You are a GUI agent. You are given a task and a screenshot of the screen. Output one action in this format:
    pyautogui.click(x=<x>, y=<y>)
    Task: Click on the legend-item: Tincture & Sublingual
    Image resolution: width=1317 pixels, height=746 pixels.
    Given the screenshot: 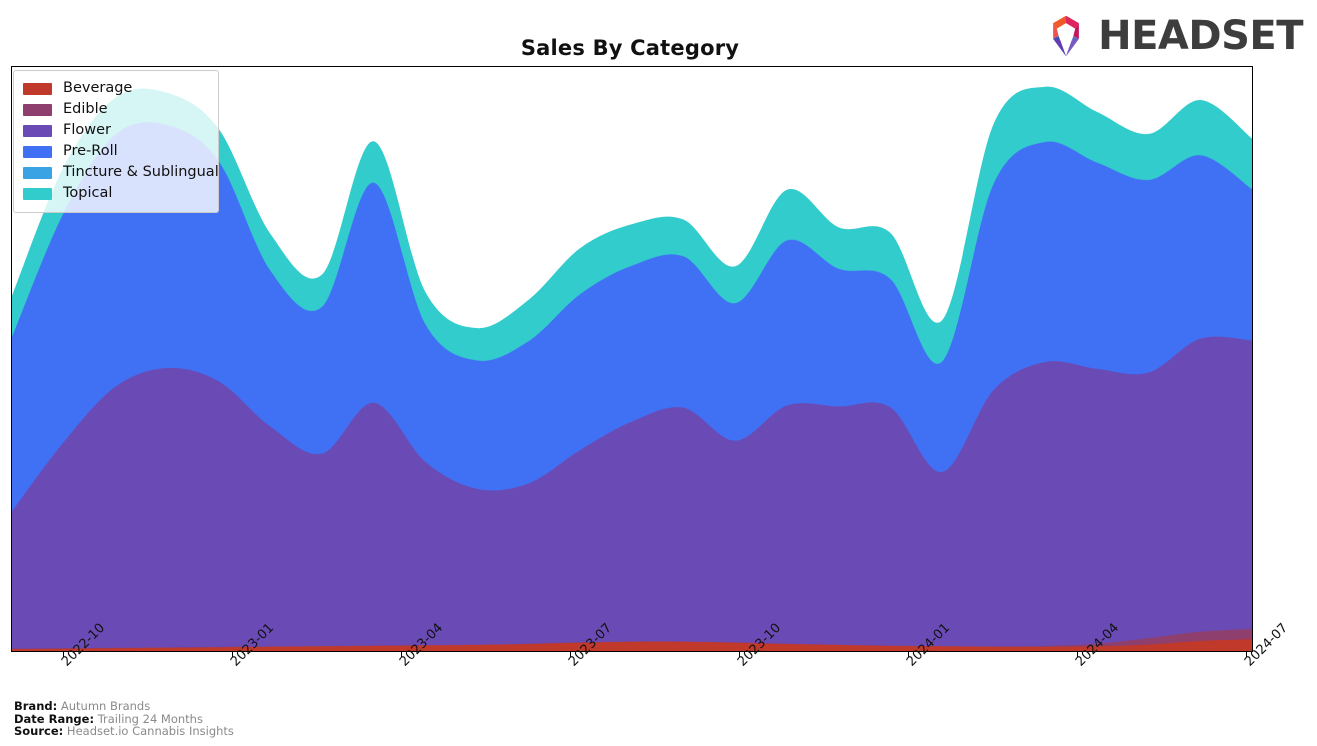 What is the action you would take?
    pyautogui.click(x=121, y=172)
    